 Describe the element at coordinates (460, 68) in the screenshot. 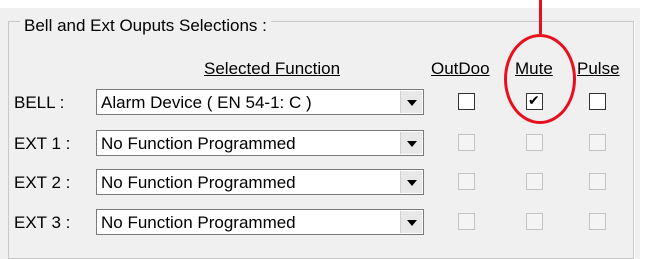

I see `header-outdoor: OutDoo` at that location.